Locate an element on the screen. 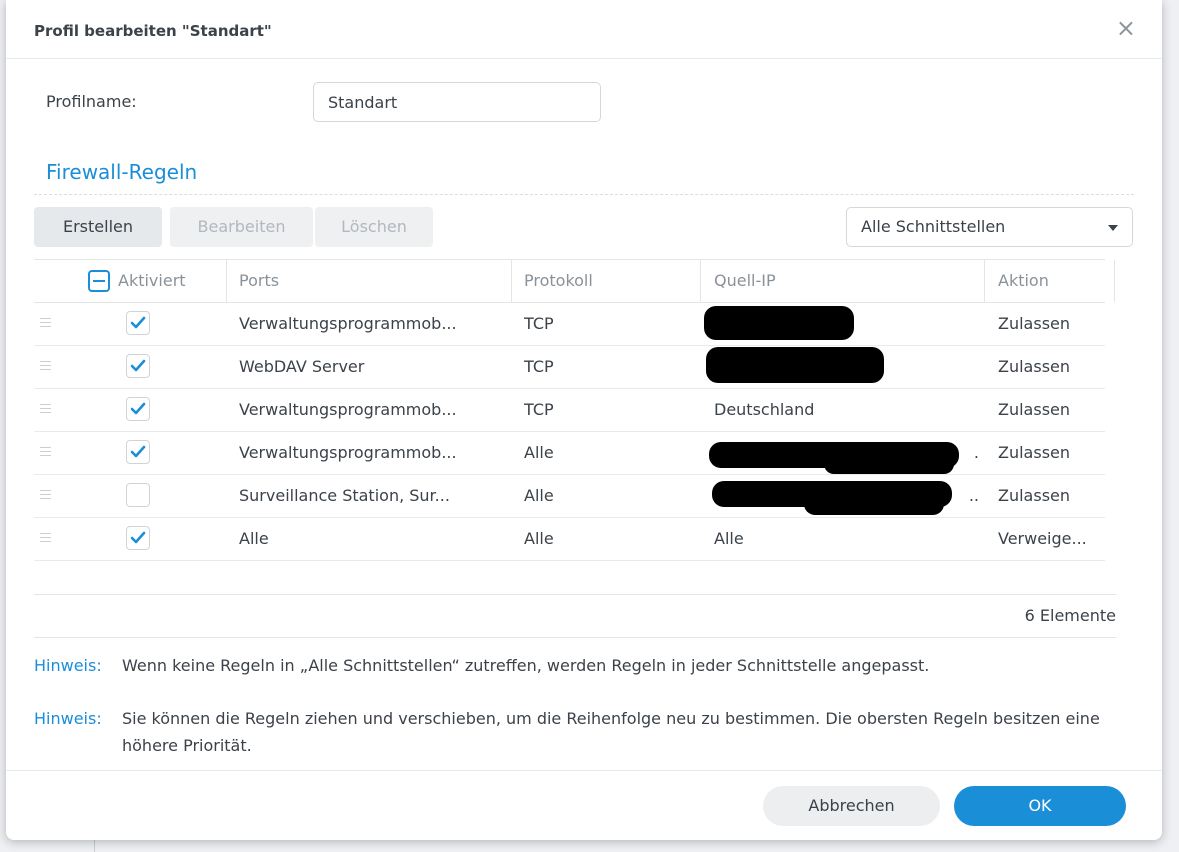  column-header-ports: Ports is located at coordinates (259, 281).